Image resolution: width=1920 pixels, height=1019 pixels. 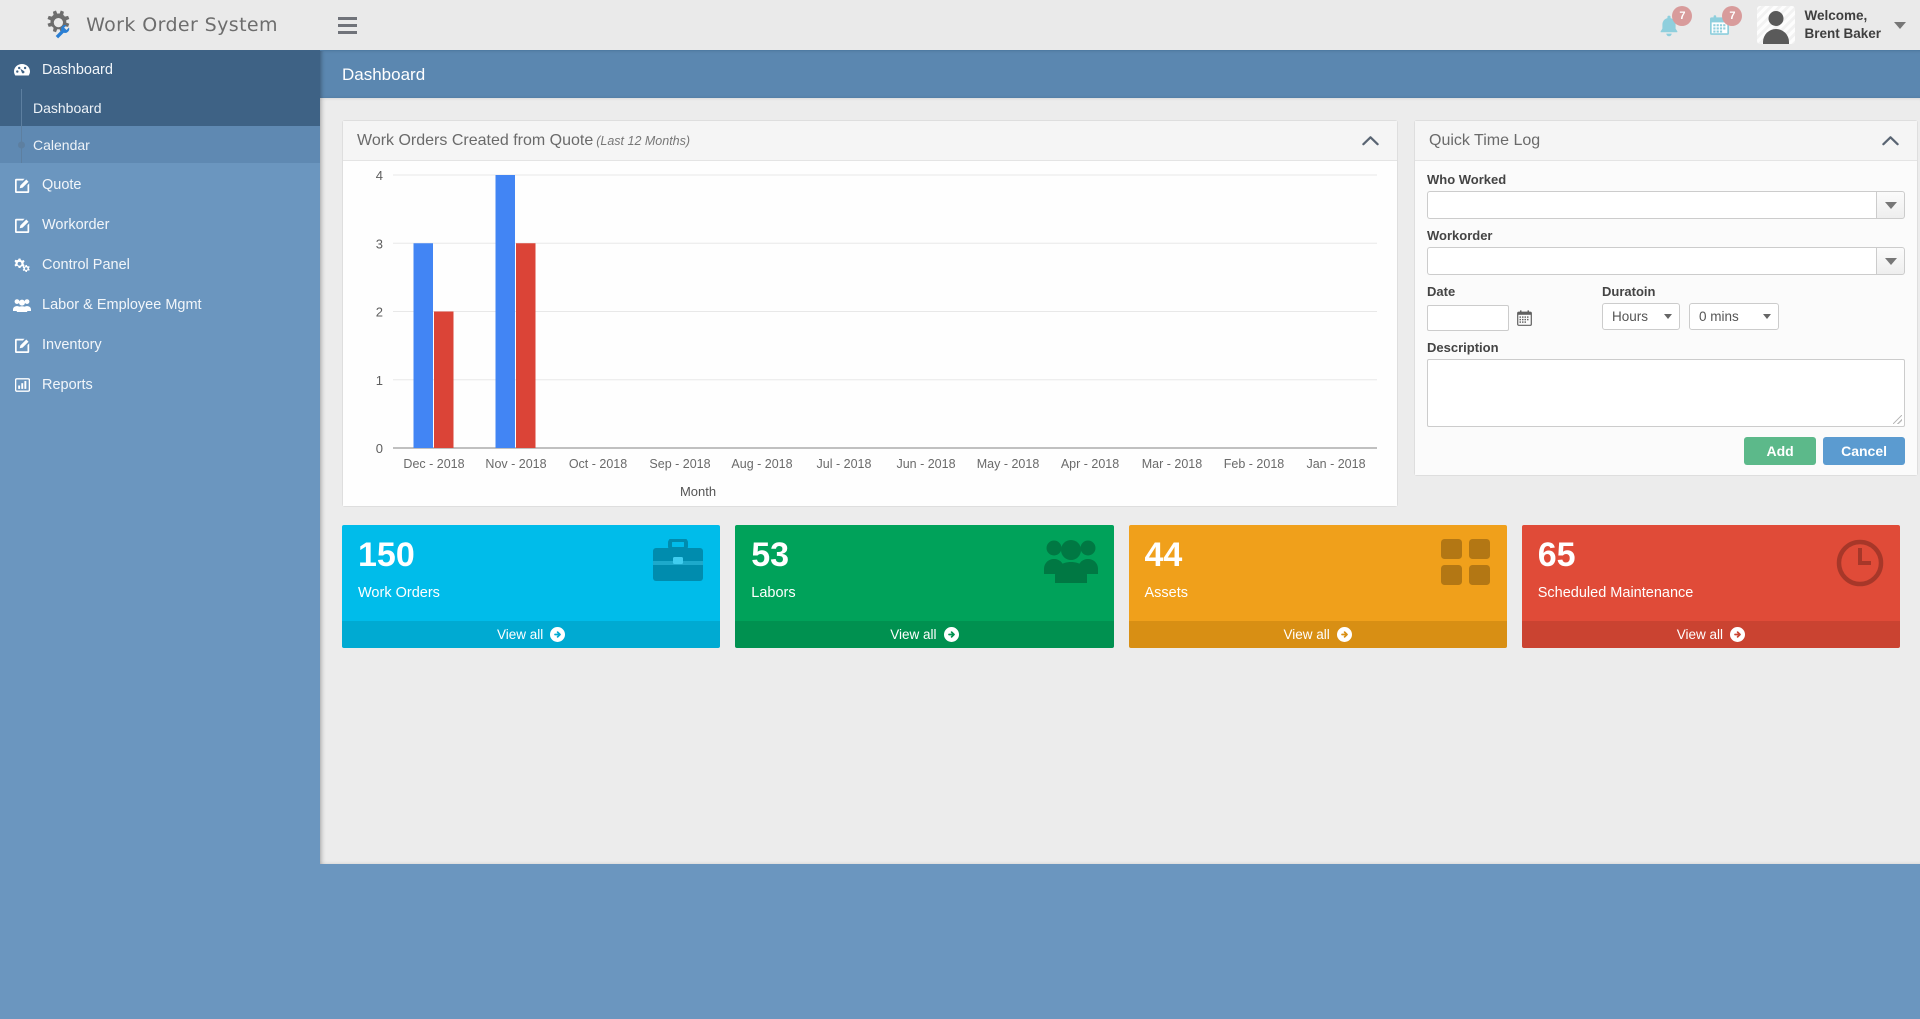 I want to click on sidebar-item-workorder: Workorder, so click(x=160, y=225).